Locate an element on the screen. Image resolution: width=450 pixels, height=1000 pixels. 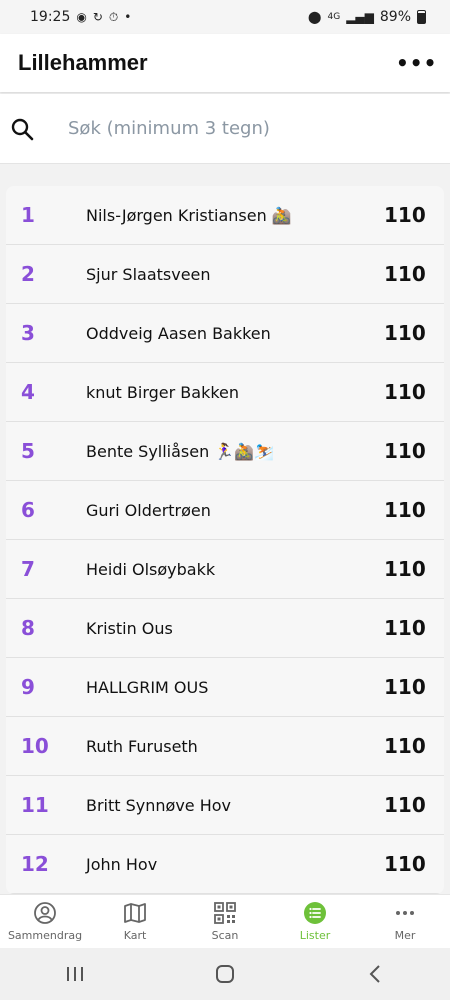
tab-kart: Kart is located at coordinates (135, 921).